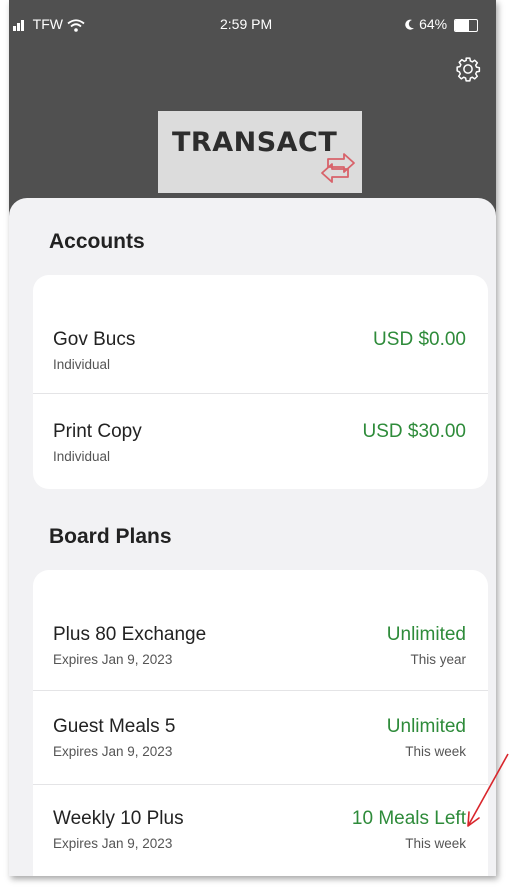  Describe the element at coordinates (18, 26) in the screenshot. I see `signal-icon` at that location.